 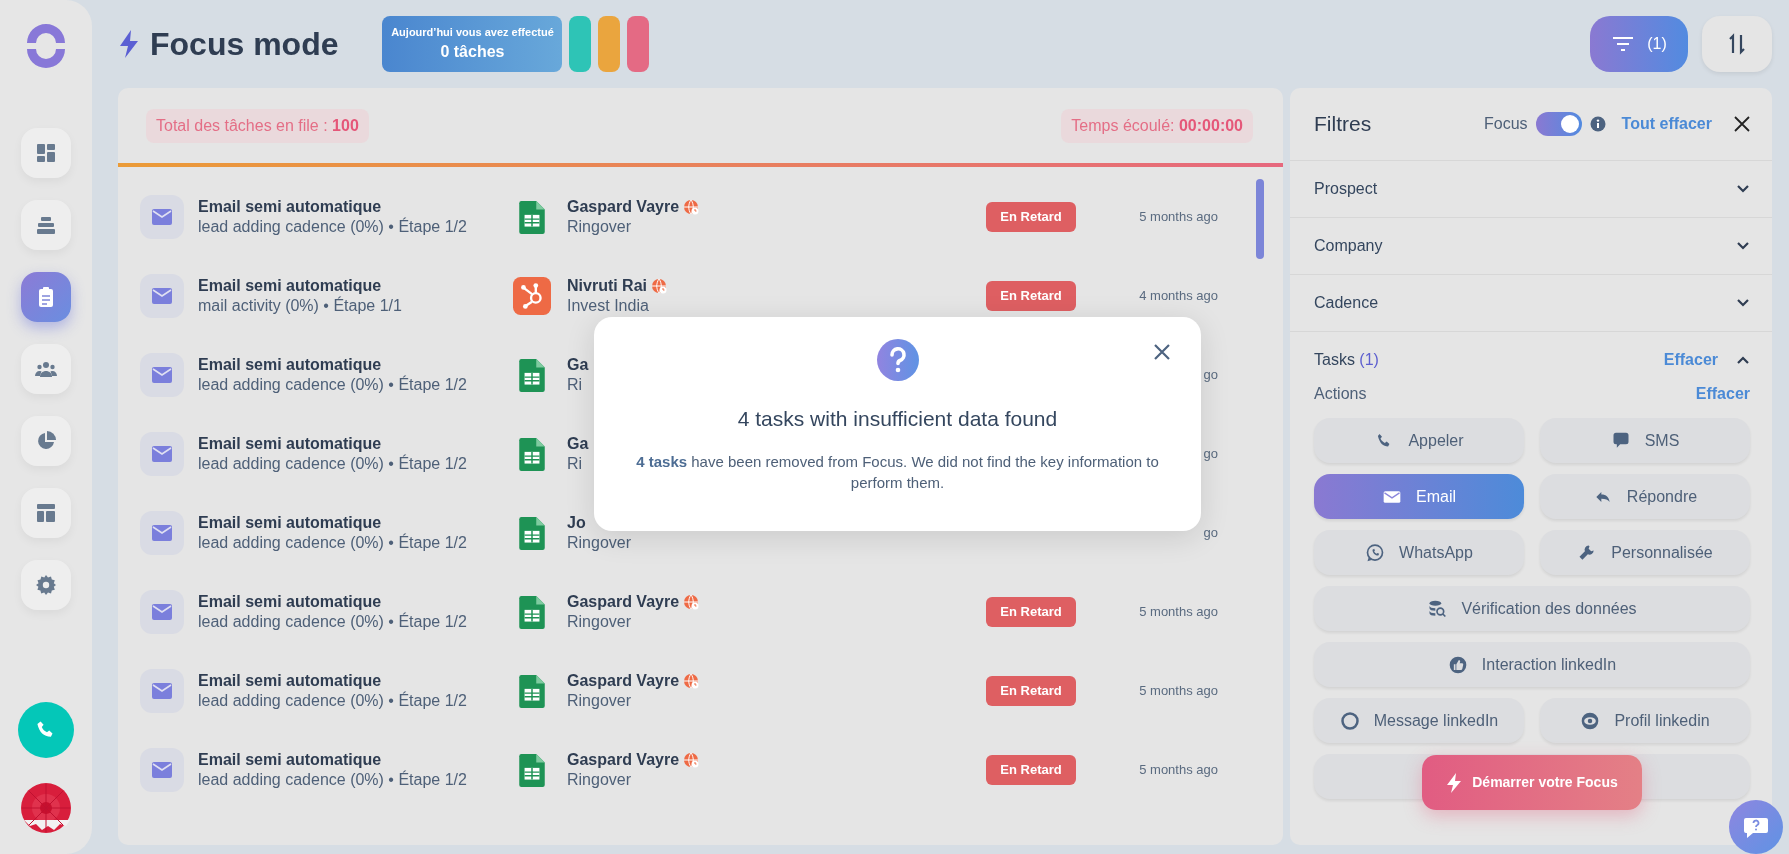 What do you see at coordinates (1419, 496) in the screenshot?
I see `action-button: Email` at bounding box center [1419, 496].